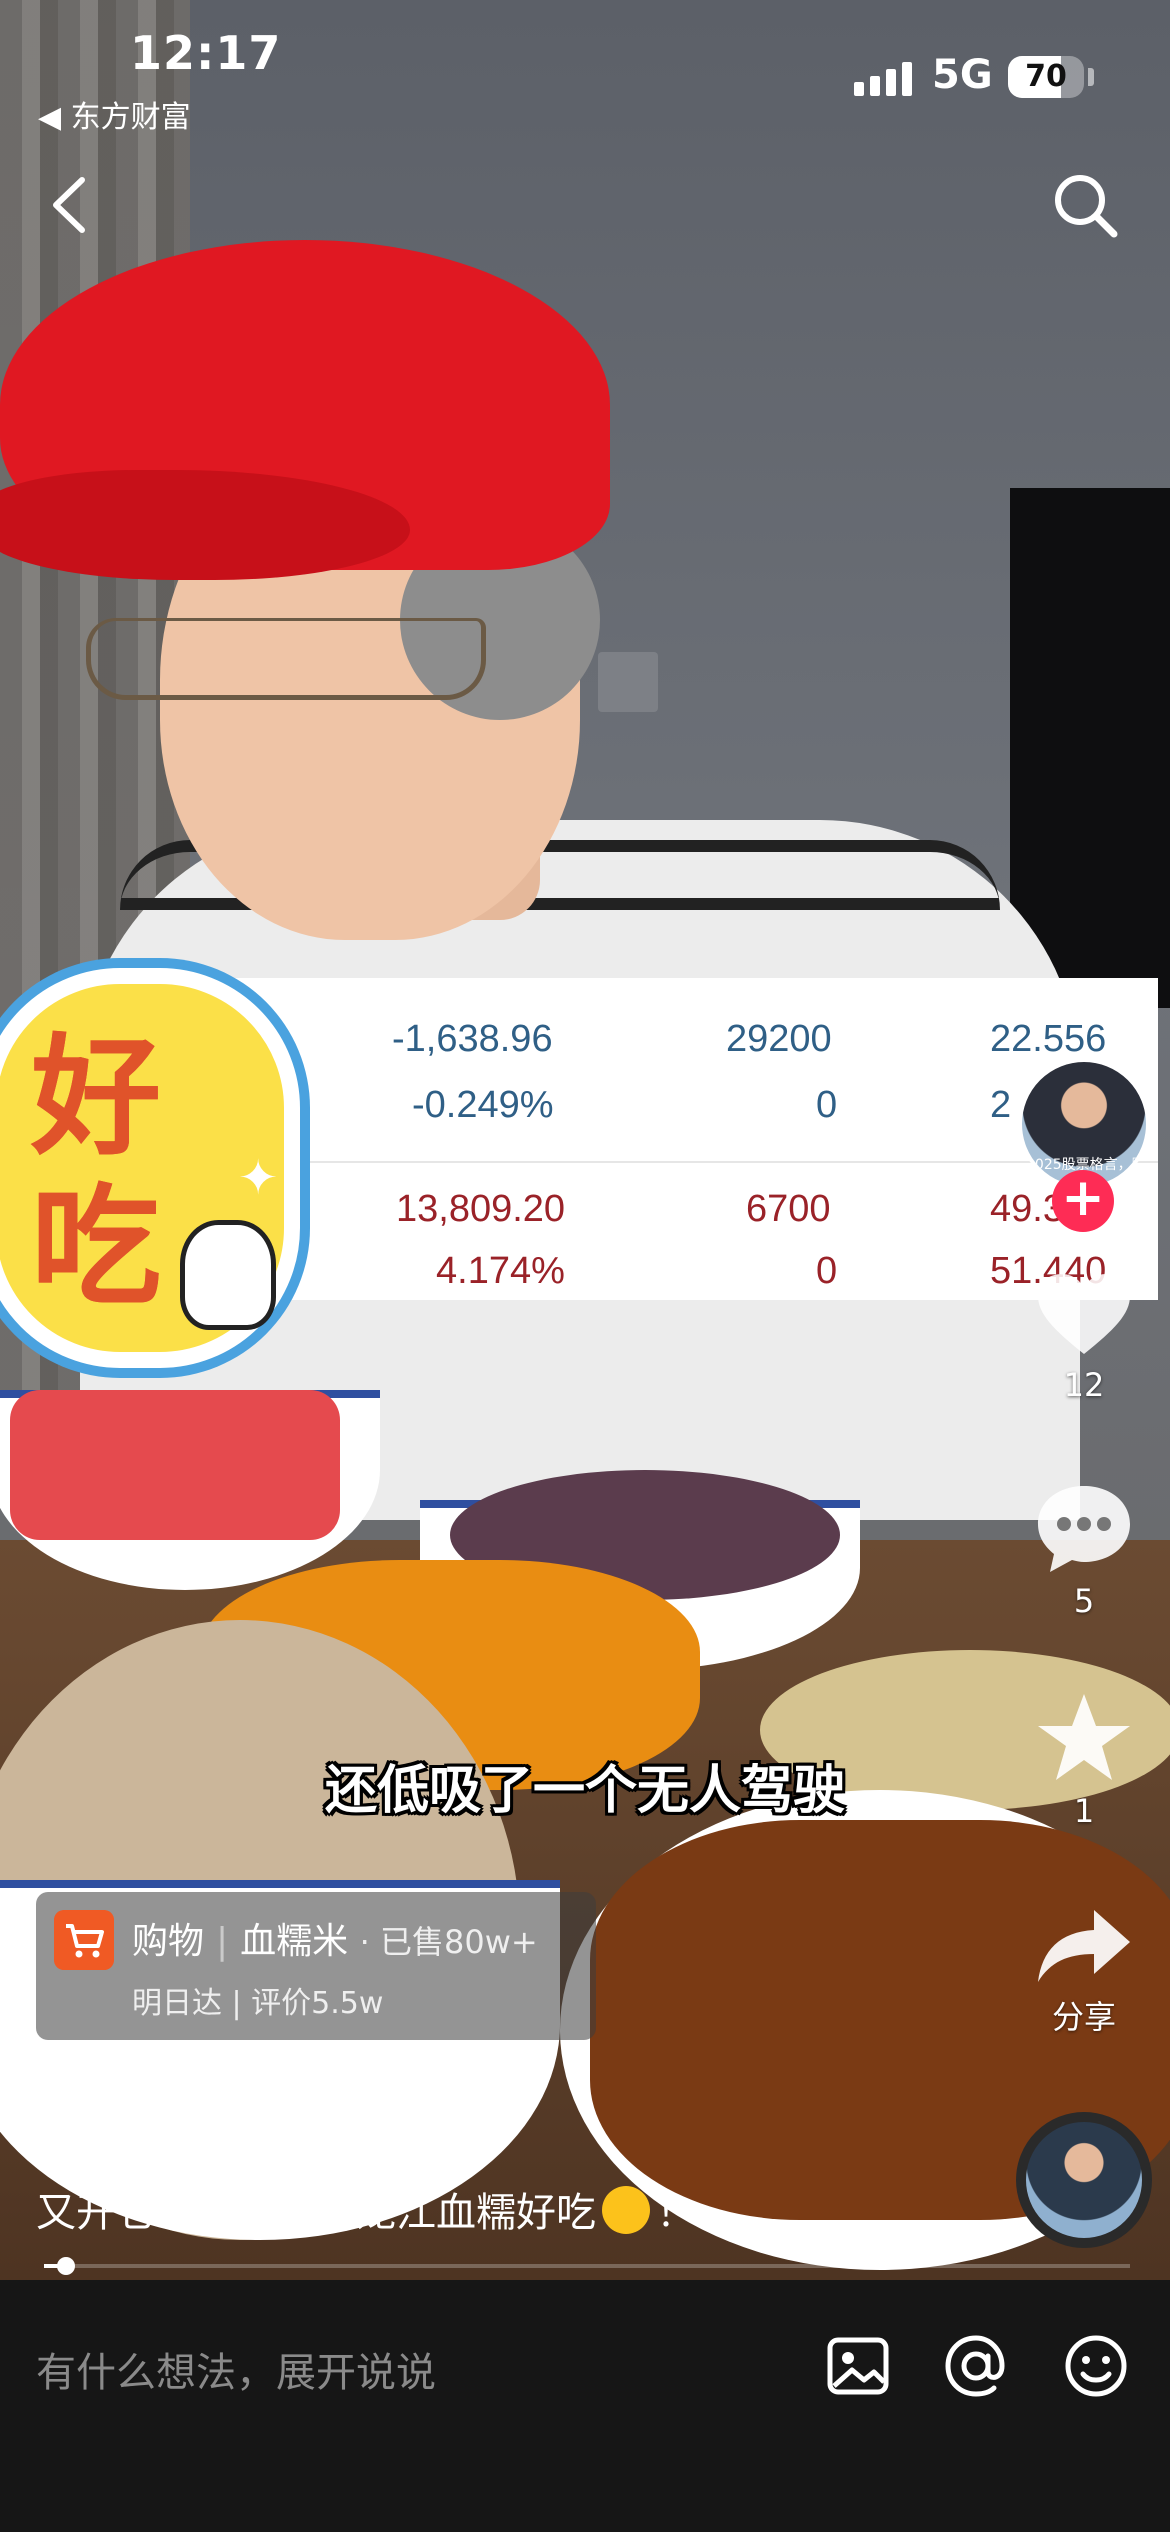  I want to click on author-line: @三爱奶奶 · 9分钟前, so click(239, 2113).